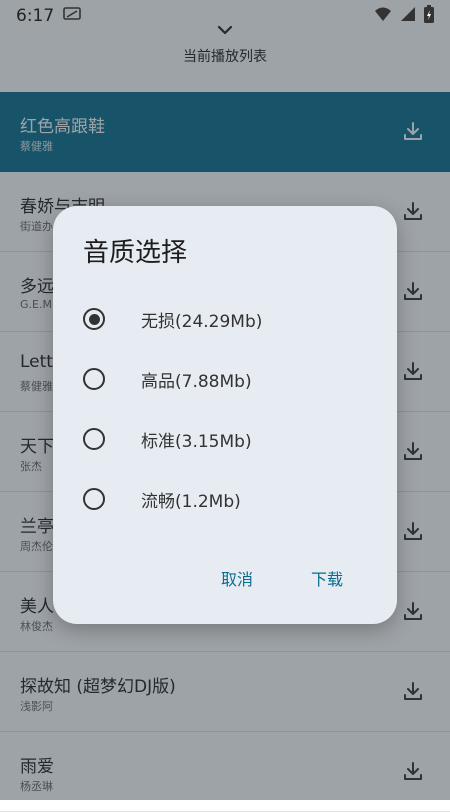 The height and width of the screenshot is (812, 450). I want to click on option-smooth: 流畅(1.2Mb), so click(223, 499).